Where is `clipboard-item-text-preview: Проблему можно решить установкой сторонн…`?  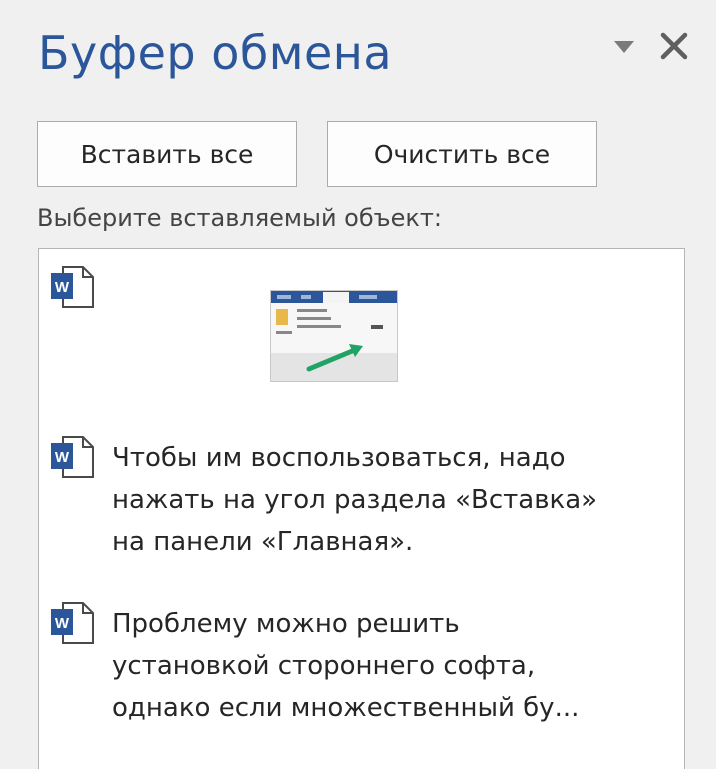 clipboard-item-text-preview: Проблему можно решить установкой сторонн… is located at coordinates (346, 666).